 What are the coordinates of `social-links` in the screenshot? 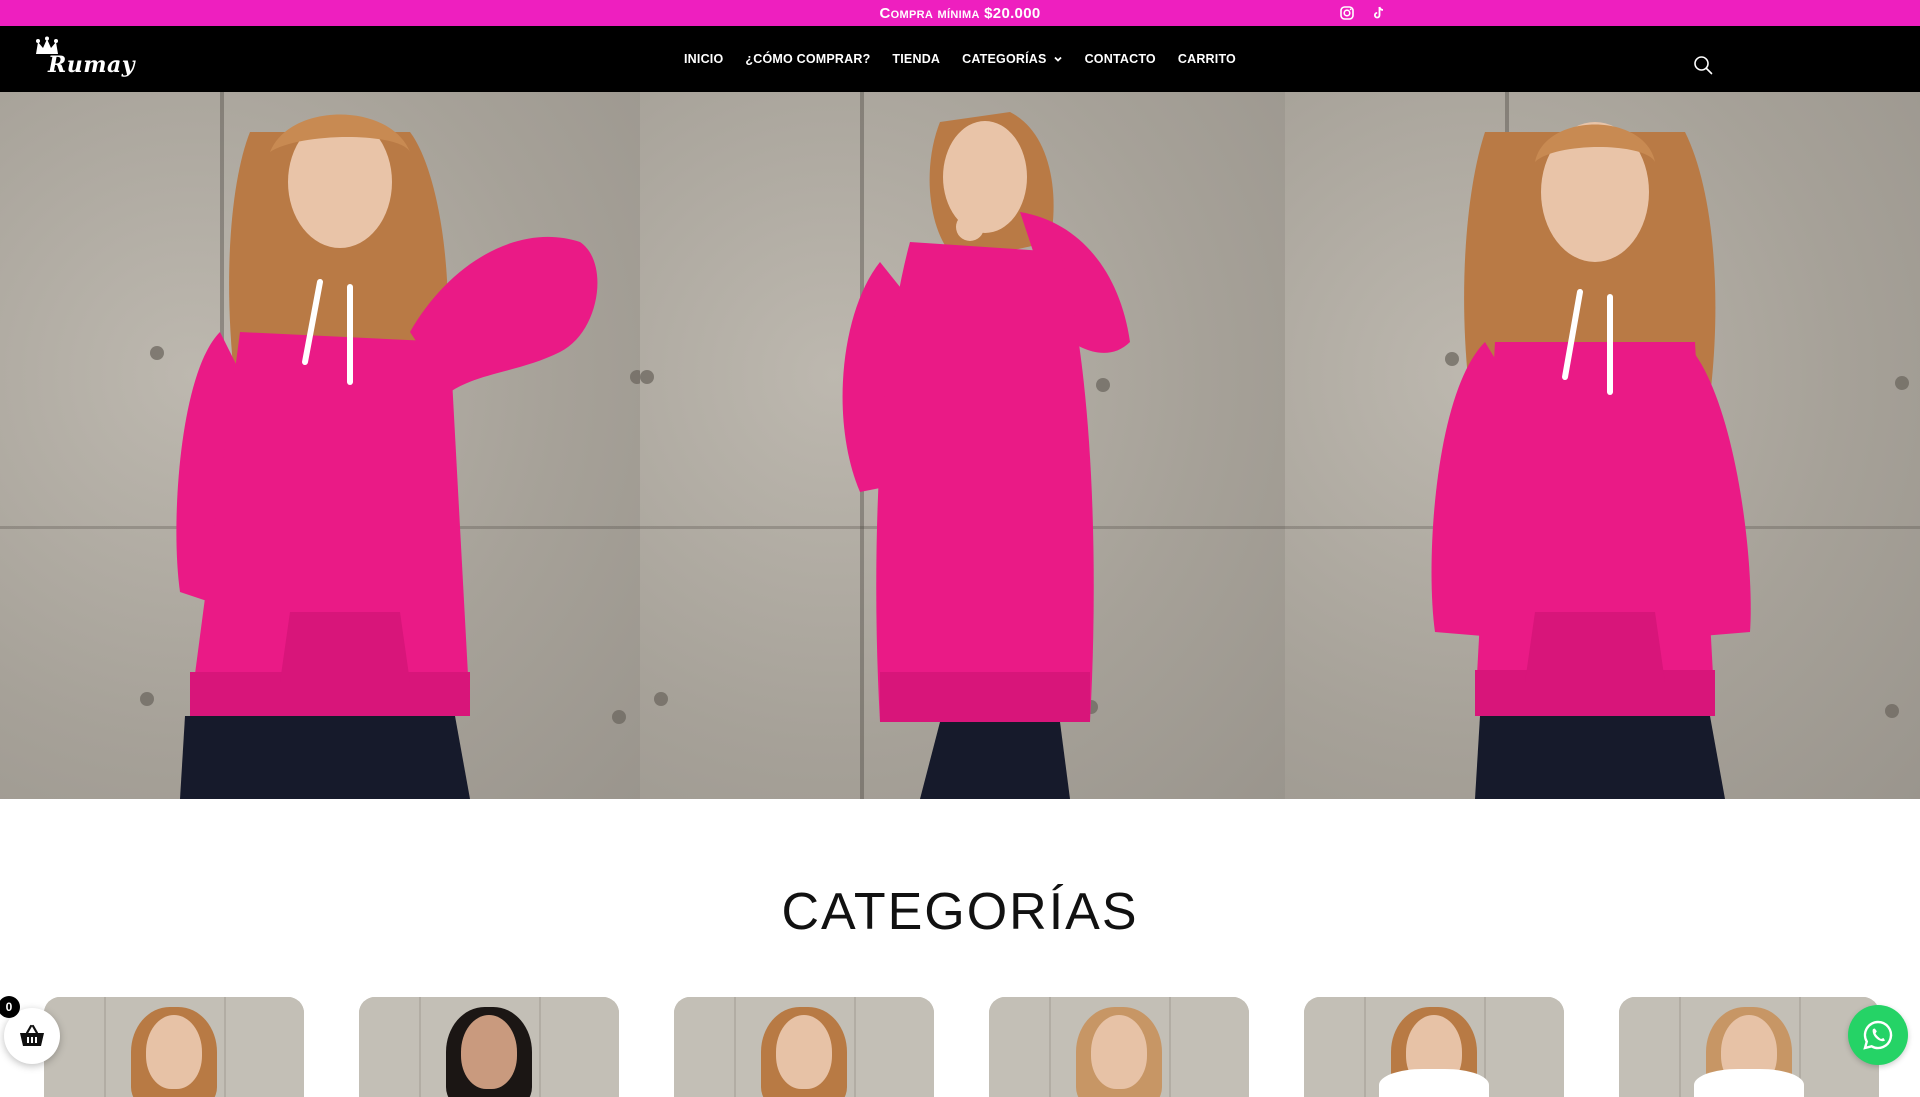 It's located at (1363, 13).